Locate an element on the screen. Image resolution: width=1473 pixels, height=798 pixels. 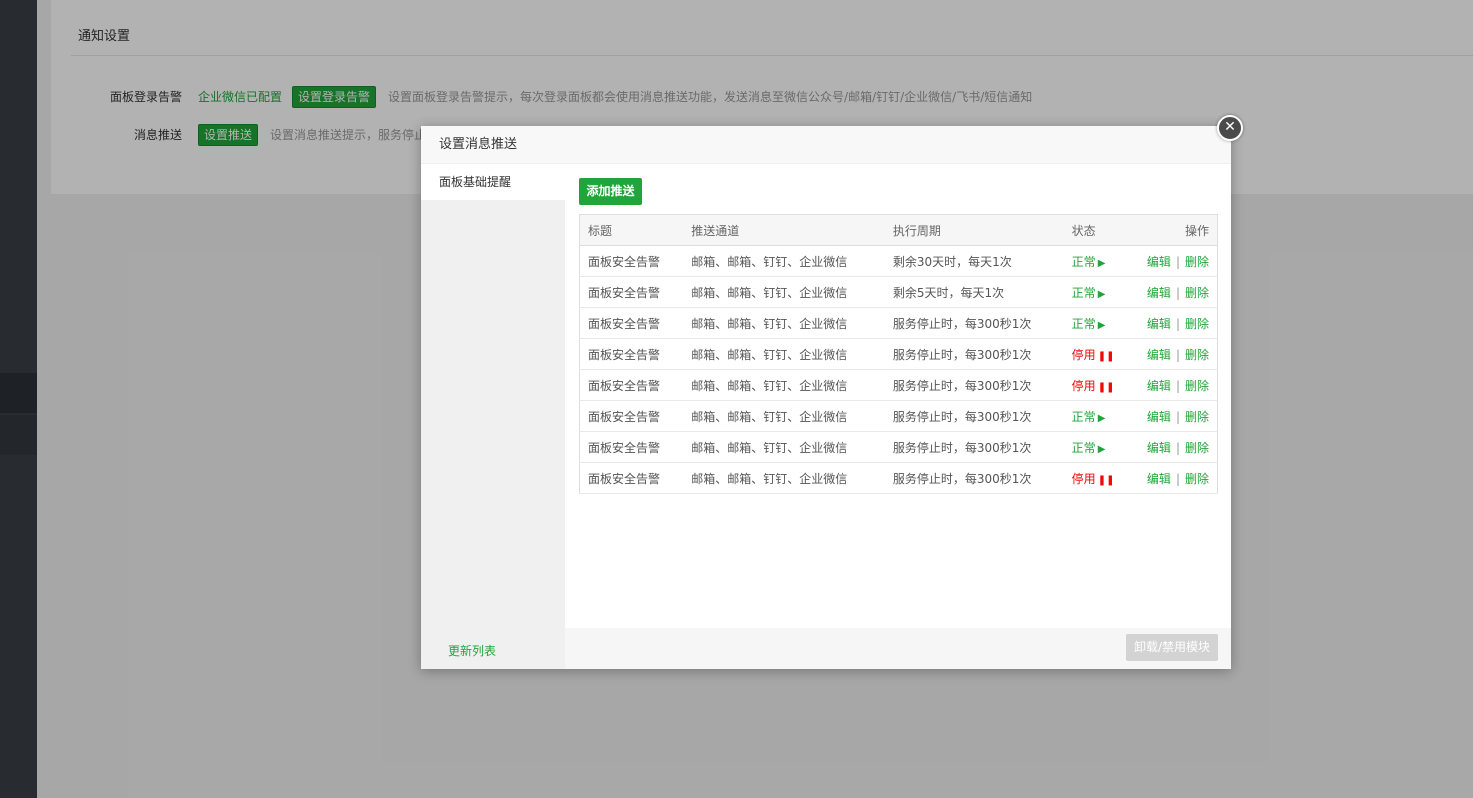
col-header-title: 标题 is located at coordinates (631, 230).